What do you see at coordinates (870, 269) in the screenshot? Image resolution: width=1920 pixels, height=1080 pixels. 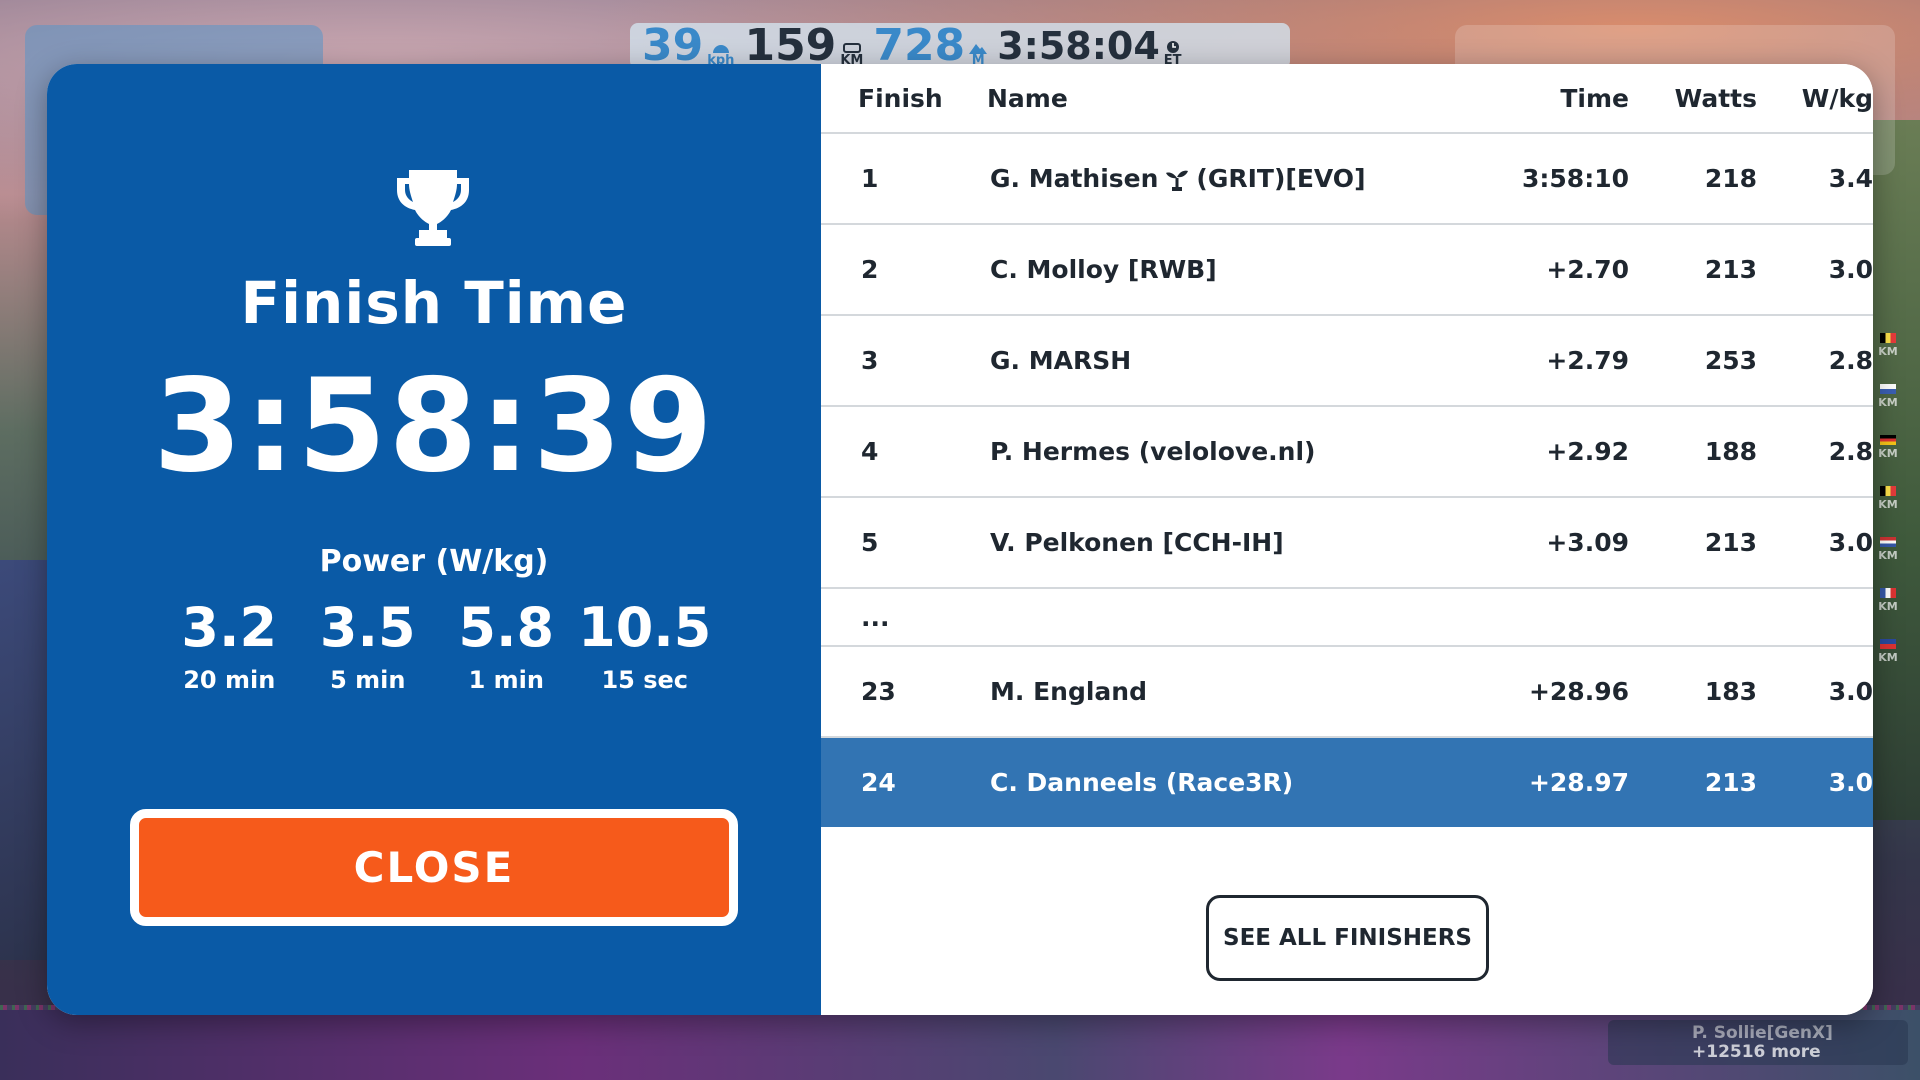 I see `row-finish: 2` at bounding box center [870, 269].